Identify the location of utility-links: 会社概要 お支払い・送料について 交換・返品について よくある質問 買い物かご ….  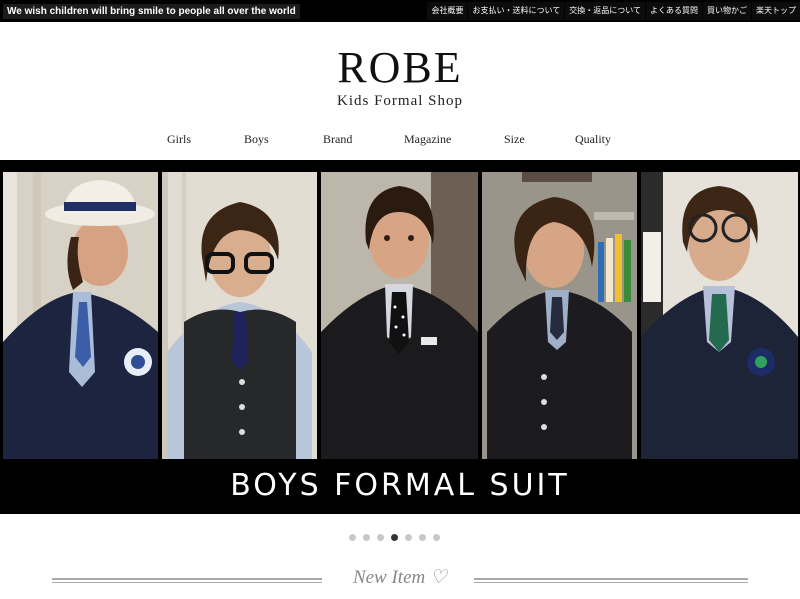
(613, 11).